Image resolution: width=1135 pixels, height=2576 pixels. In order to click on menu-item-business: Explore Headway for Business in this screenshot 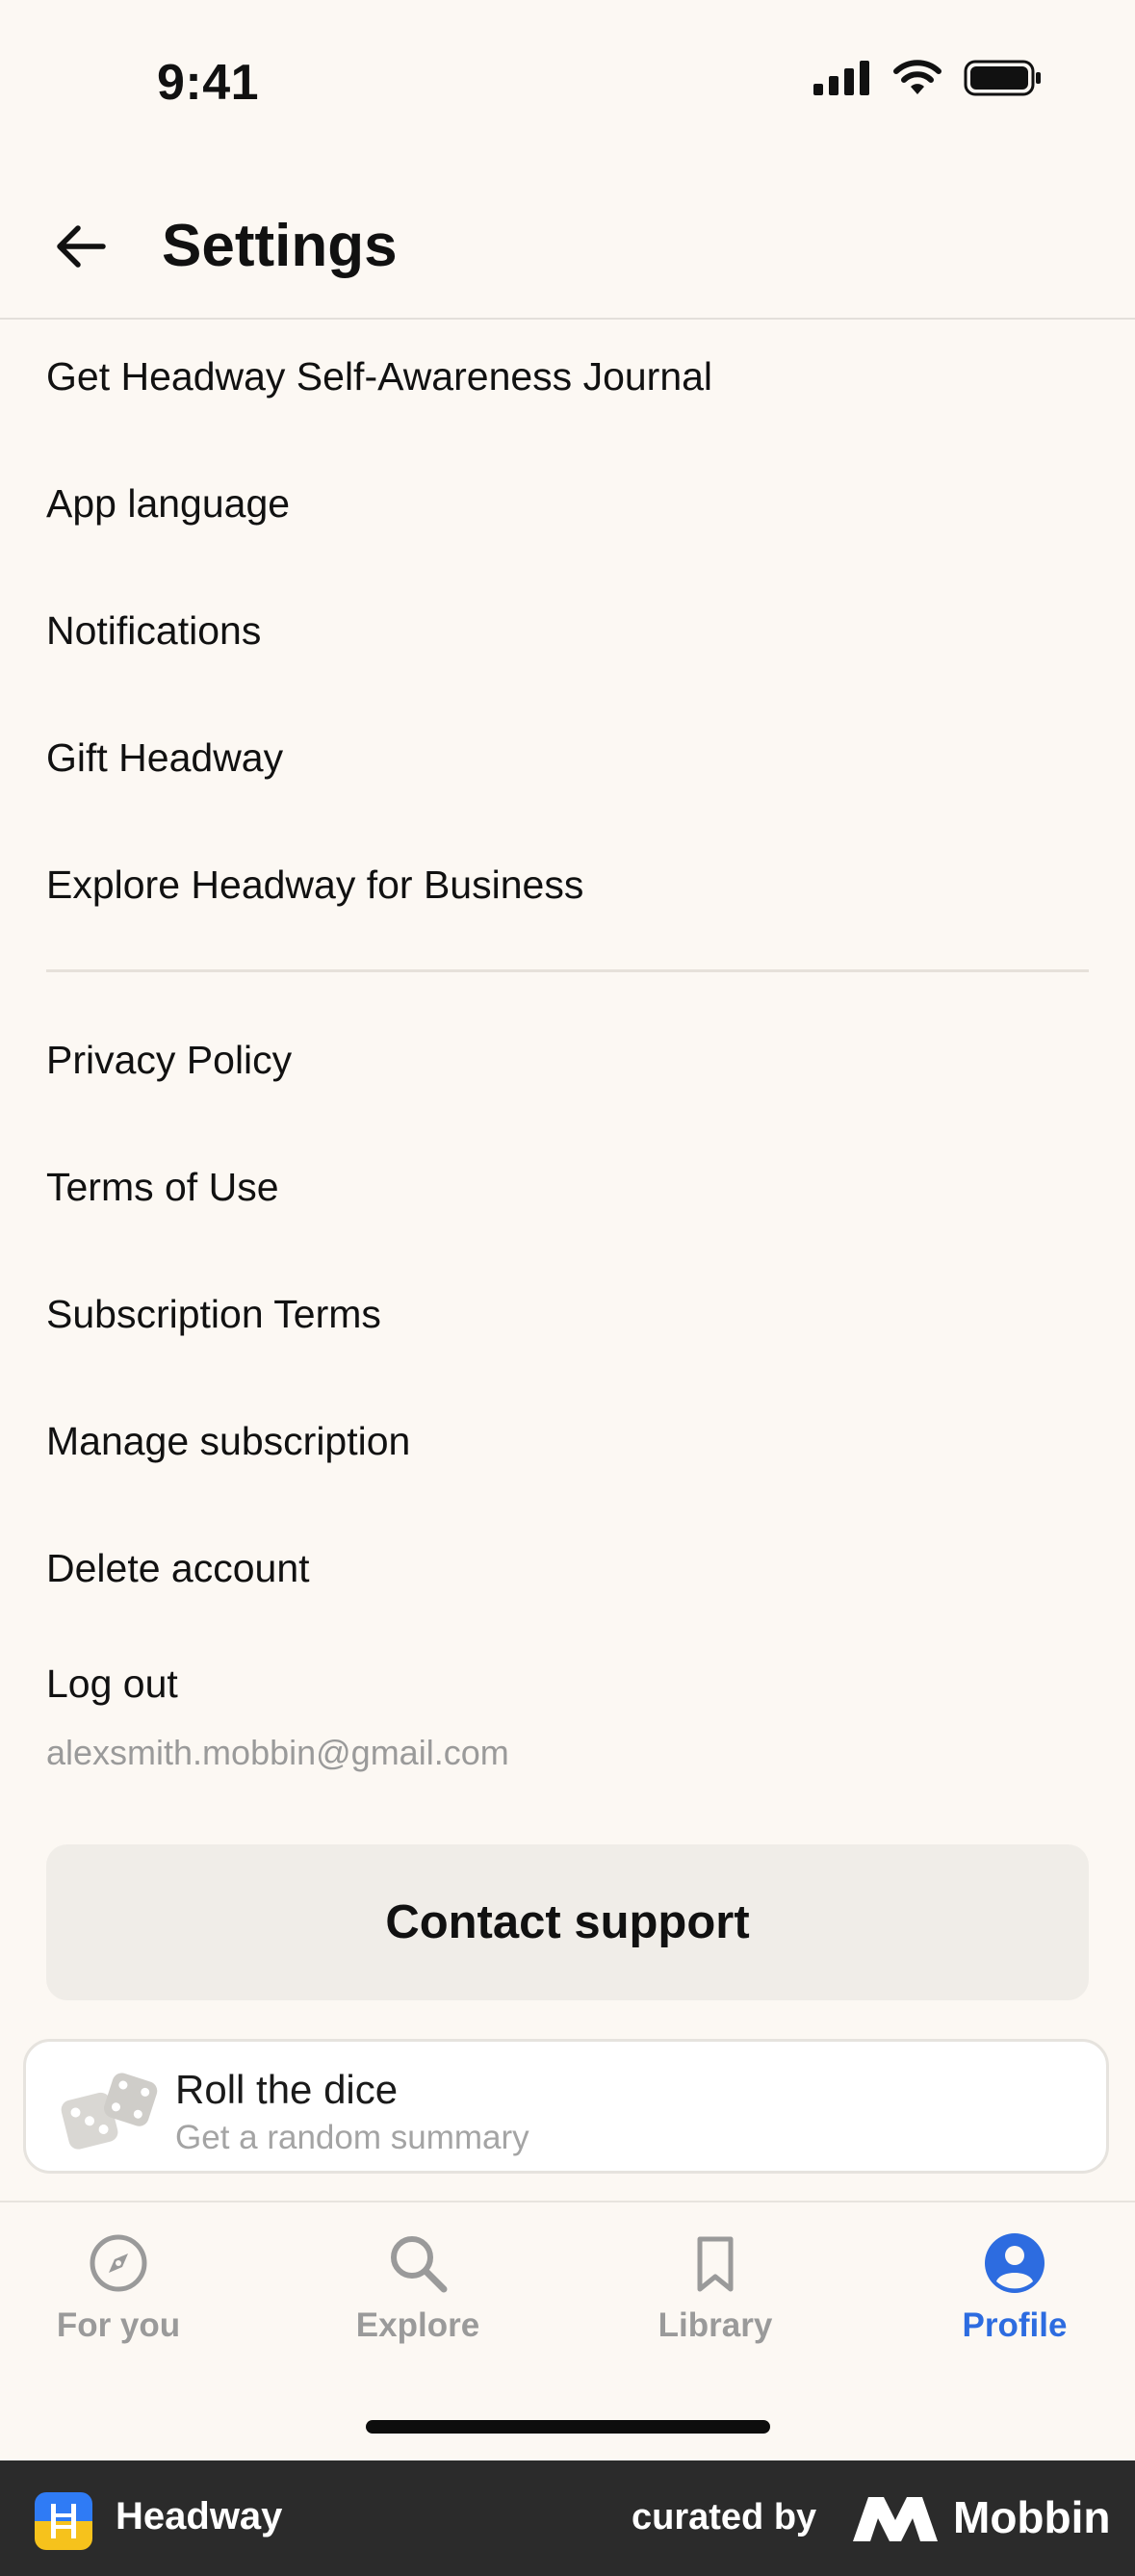, I will do `click(314, 885)`.